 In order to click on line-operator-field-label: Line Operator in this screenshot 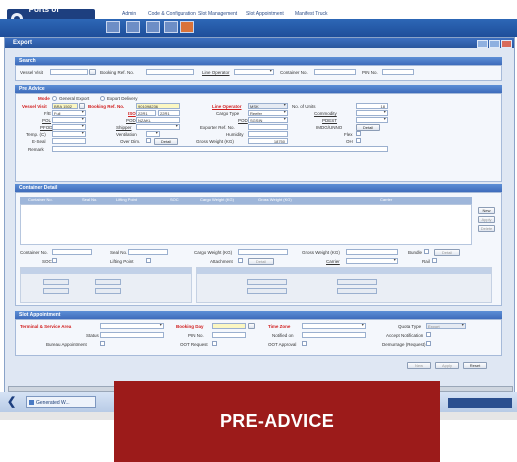, I will do `click(227, 106)`.